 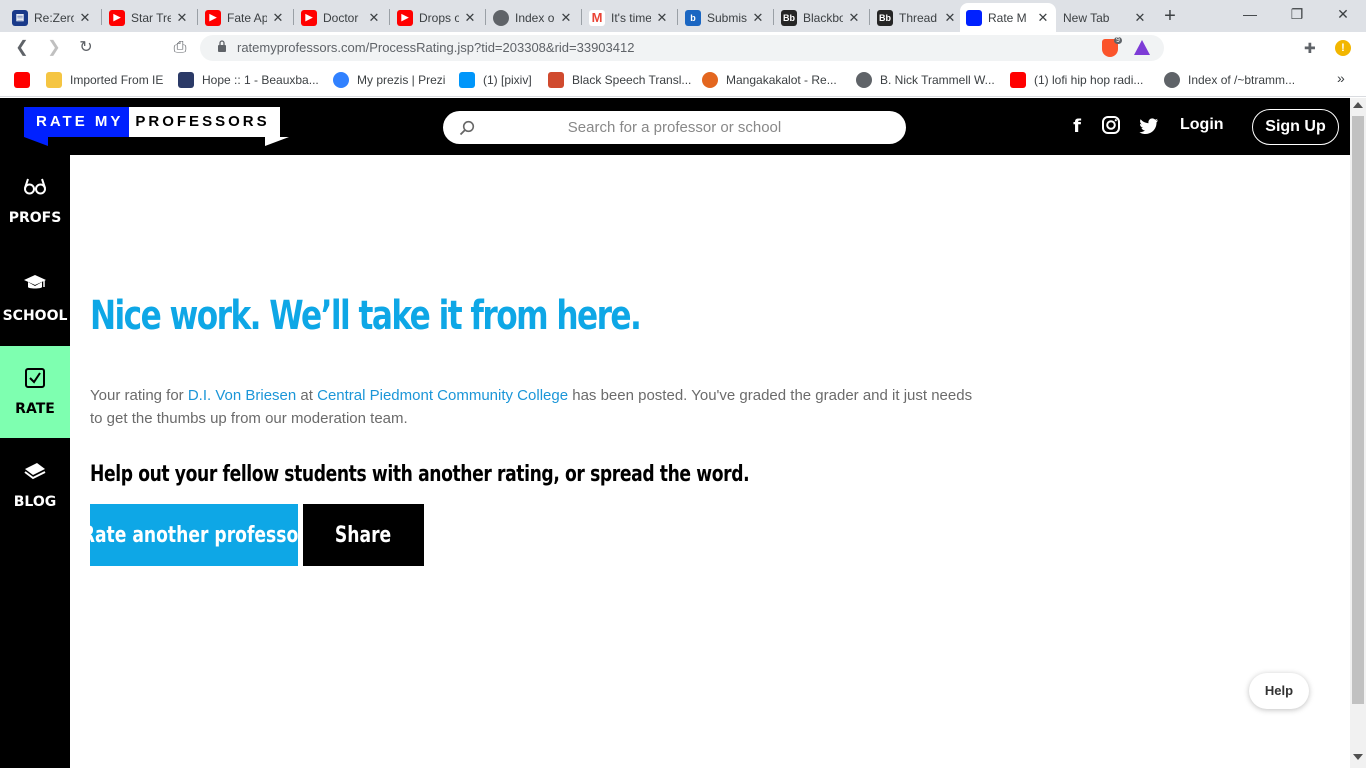 I want to click on button-label: Rate another professor, so click(x=194, y=535).